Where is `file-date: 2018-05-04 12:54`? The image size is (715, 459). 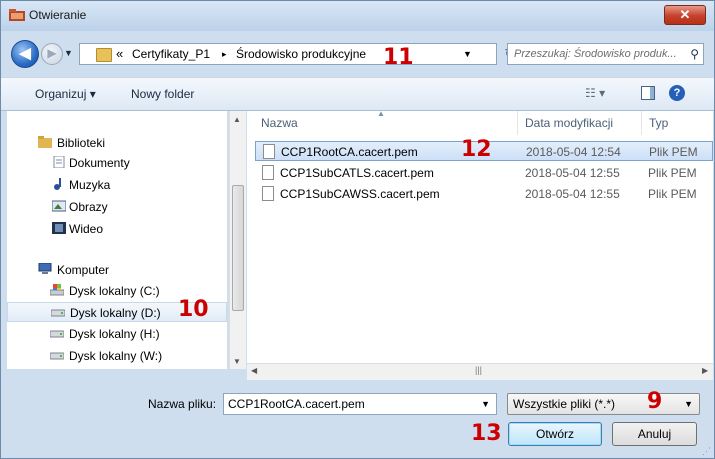
file-date: 2018-05-04 12:54 is located at coordinates (573, 152).